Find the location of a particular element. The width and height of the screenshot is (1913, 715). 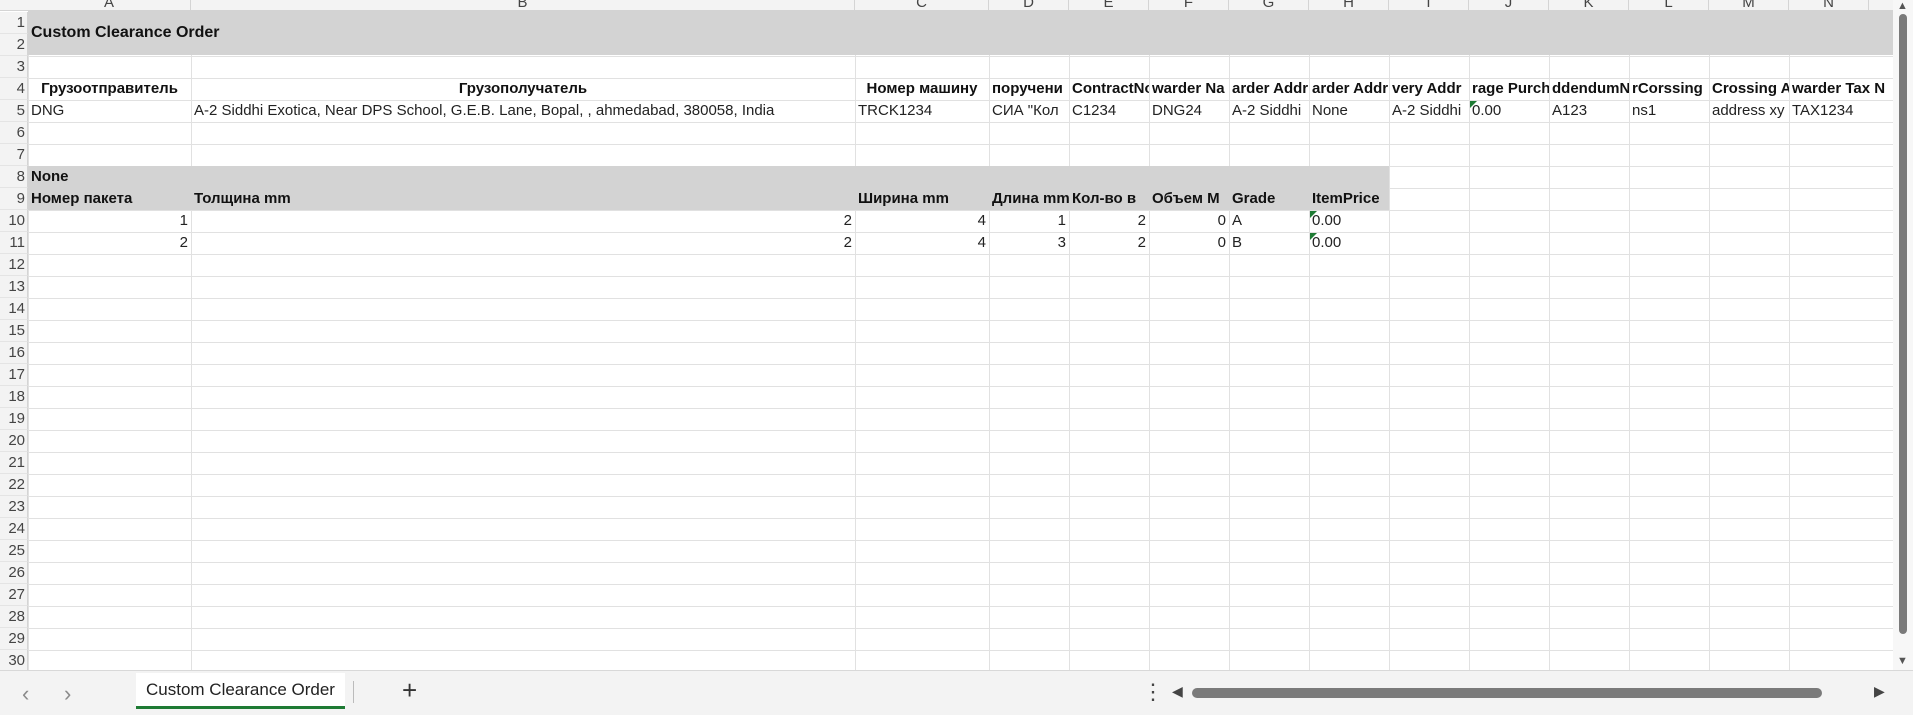

header-cell-h: arder Addr is located at coordinates (1349, 89).